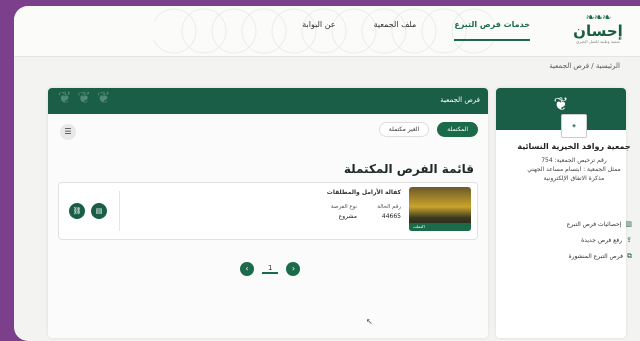  I want to click on tab-completed: المكتملة, so click(457, 129).